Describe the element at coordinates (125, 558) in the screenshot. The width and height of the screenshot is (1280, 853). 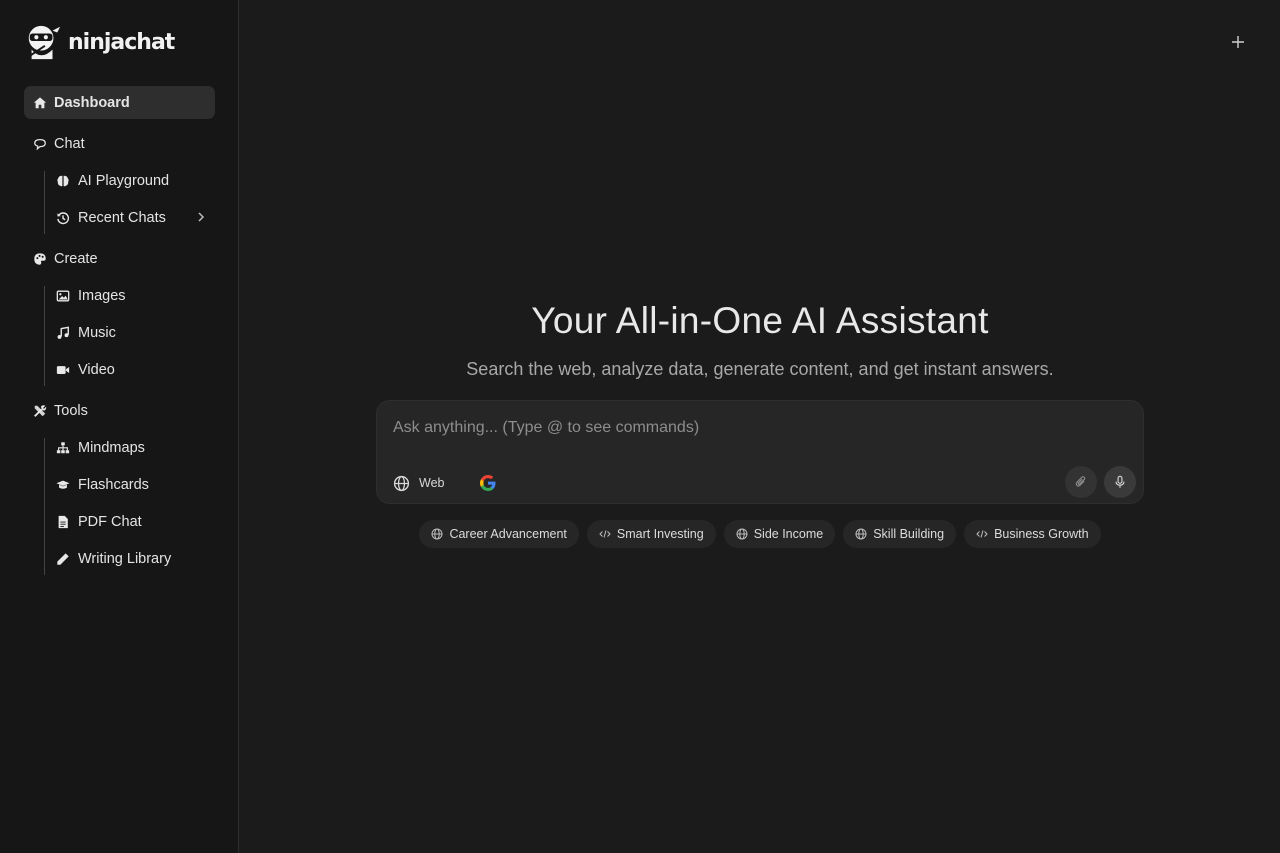
I see `sidebar-item-label: Writing Library` at that location.